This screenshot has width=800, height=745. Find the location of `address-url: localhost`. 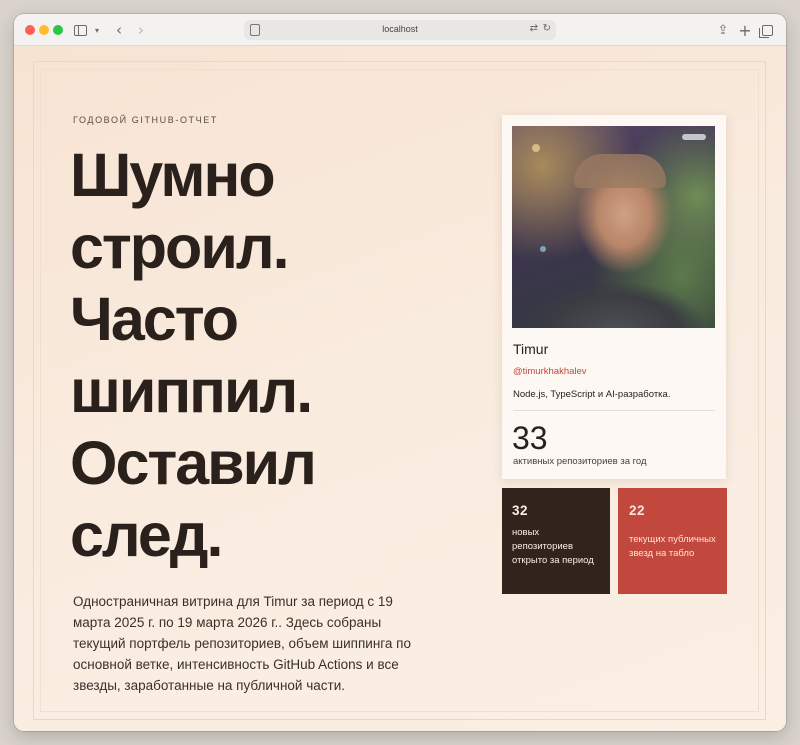

address-url: localhost is located at coordinates (400, 29).